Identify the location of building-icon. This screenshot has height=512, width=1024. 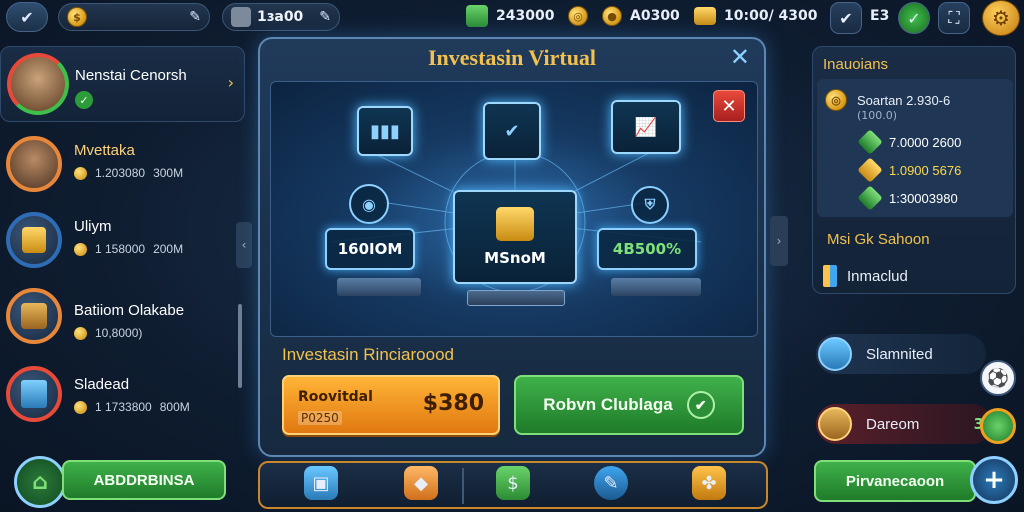
(34, 394).